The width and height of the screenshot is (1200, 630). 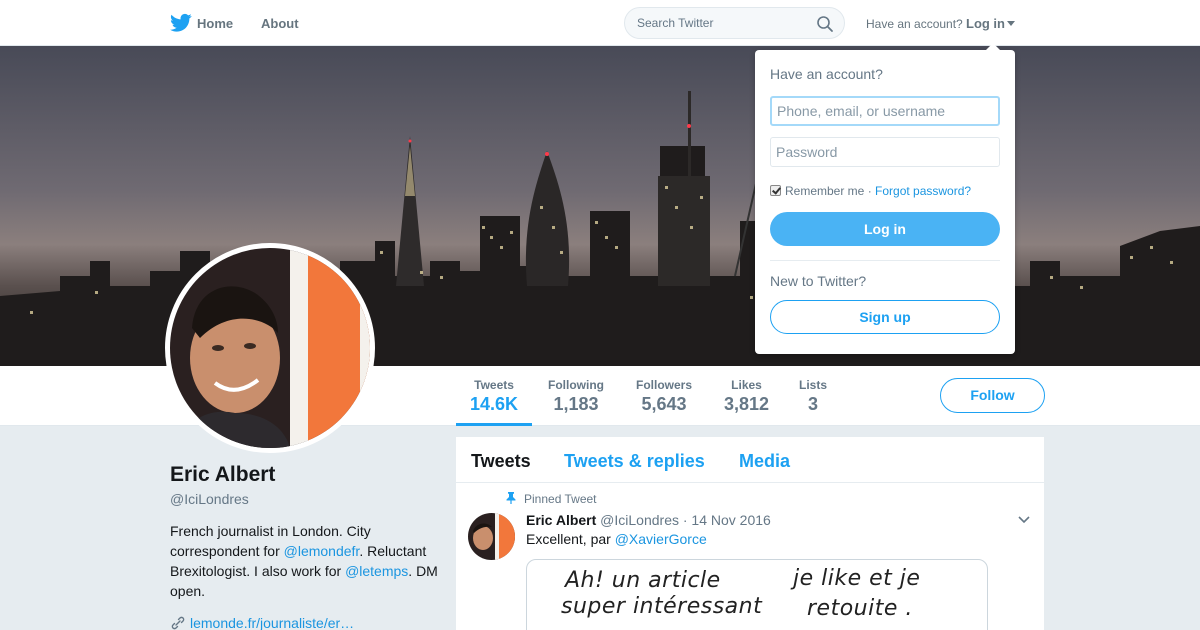 I want to click on twitter-bird-icon, so click(x=181, y=23).